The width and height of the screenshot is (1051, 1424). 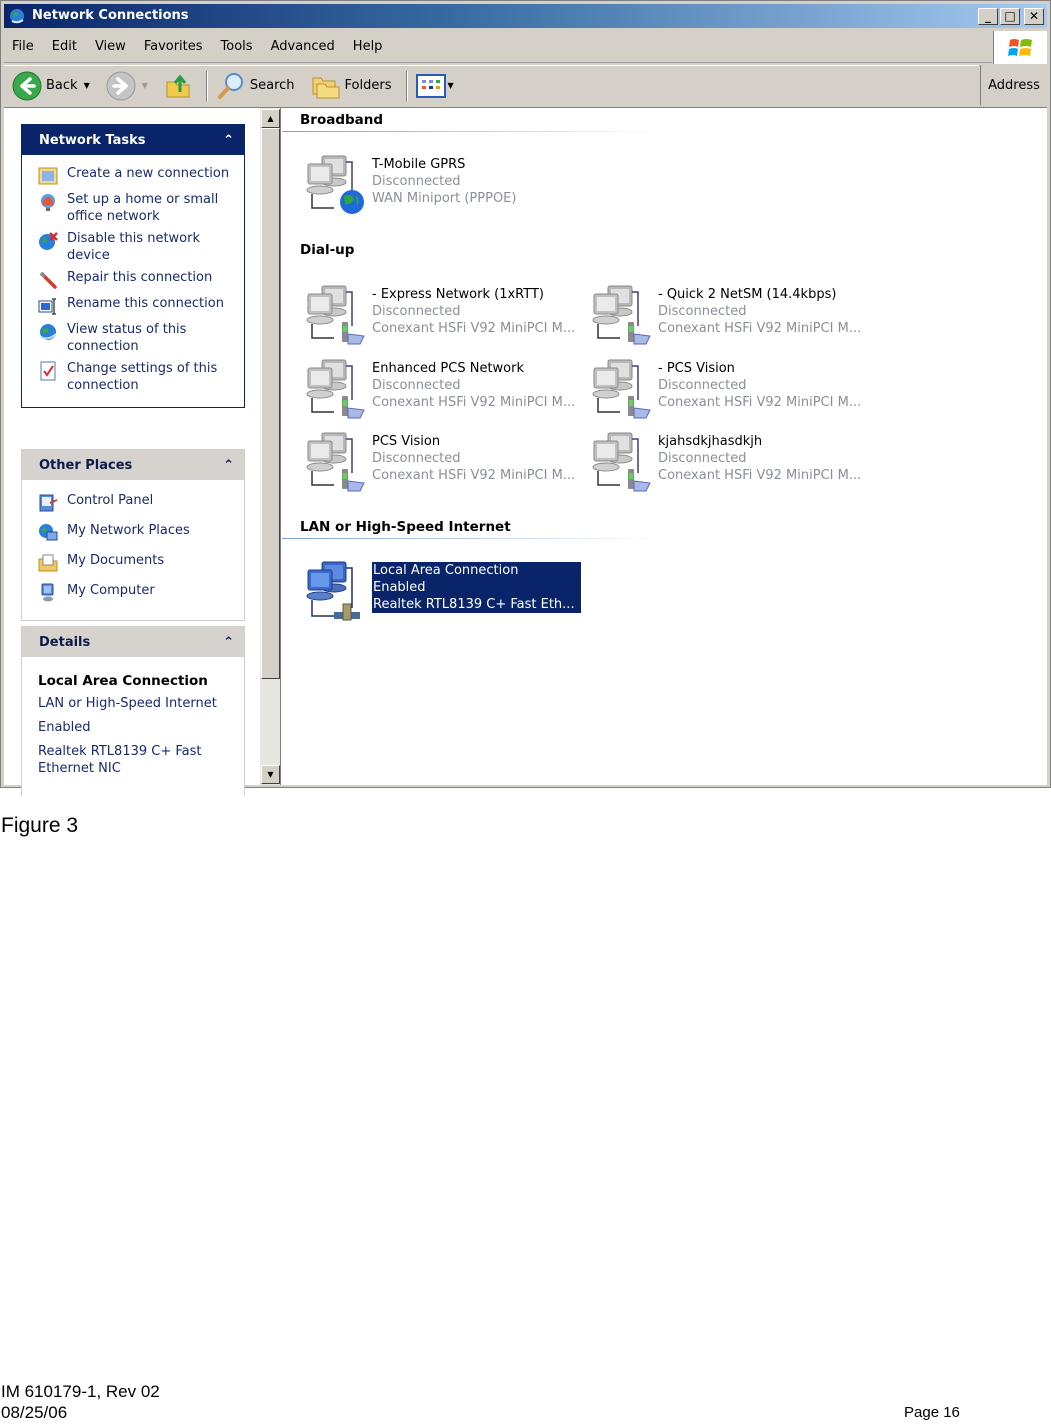 What do you see at coordinates (988, 16) in the screenshot?
I see `minimize-button: _` at bounding box center [988, 16].